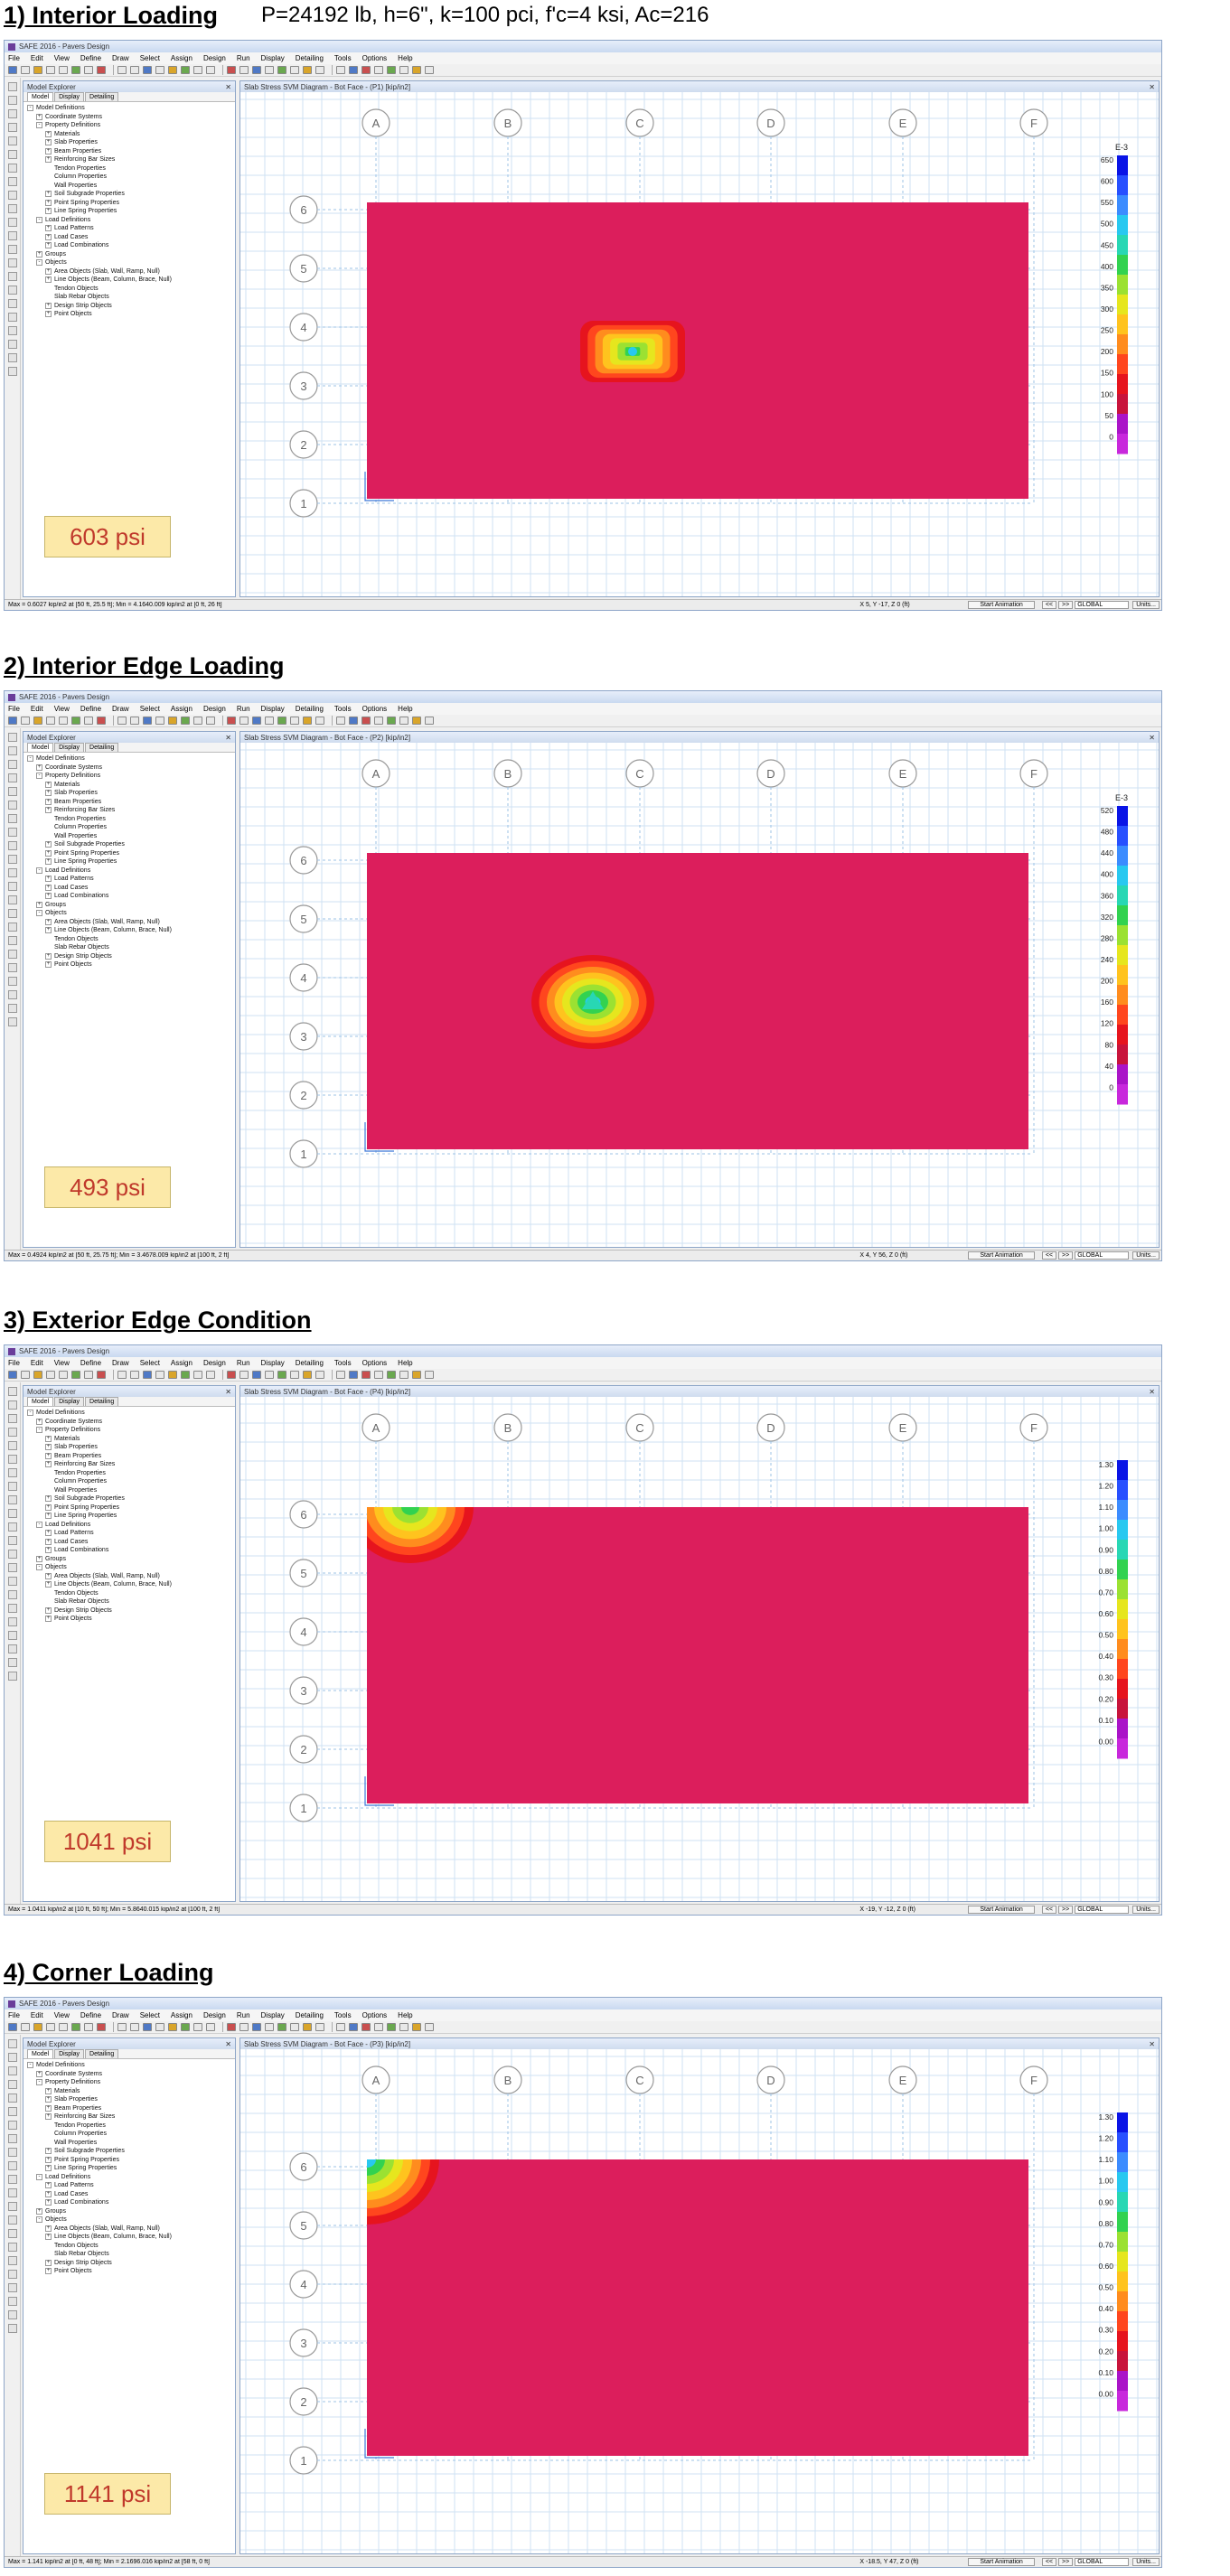 This screenshot has height=2576, width=1230. I want to click on menu-file: File, so click(14, 58).